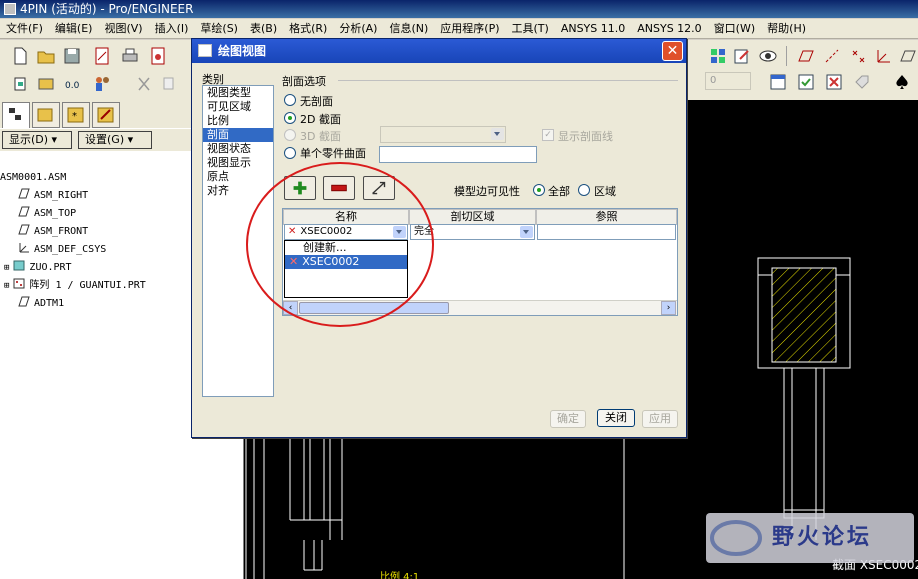 The height and width of the screenshot is (579, 918). Describe the element at coordinates (238, 177) in the screenshot. I see `category-origin: 原点` at that location.